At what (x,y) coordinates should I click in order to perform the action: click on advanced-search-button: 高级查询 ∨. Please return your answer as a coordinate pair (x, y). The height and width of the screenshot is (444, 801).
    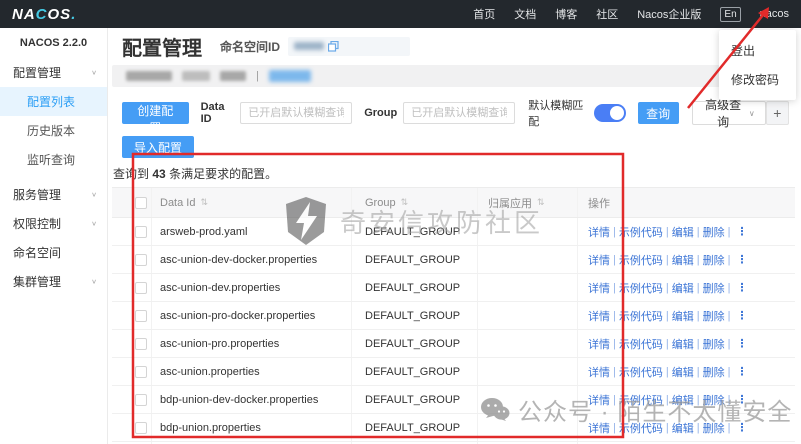
    Looking at the image, I should click on (728, 113).